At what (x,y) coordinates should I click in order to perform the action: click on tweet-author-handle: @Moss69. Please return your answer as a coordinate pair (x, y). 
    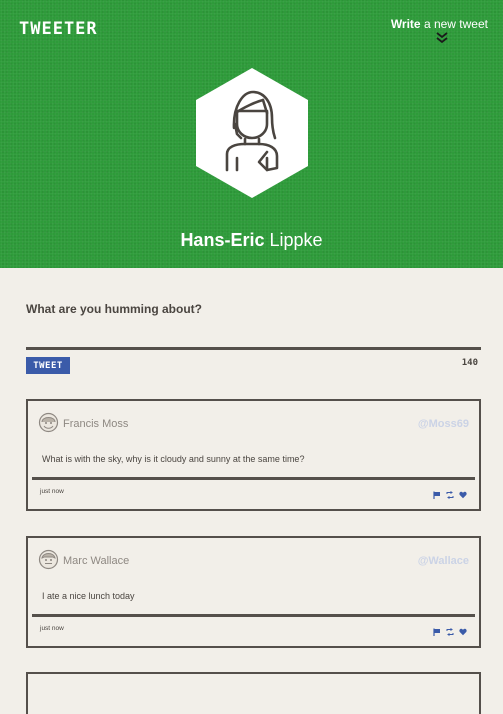
    Looking at the image, I should click on (443, 424).